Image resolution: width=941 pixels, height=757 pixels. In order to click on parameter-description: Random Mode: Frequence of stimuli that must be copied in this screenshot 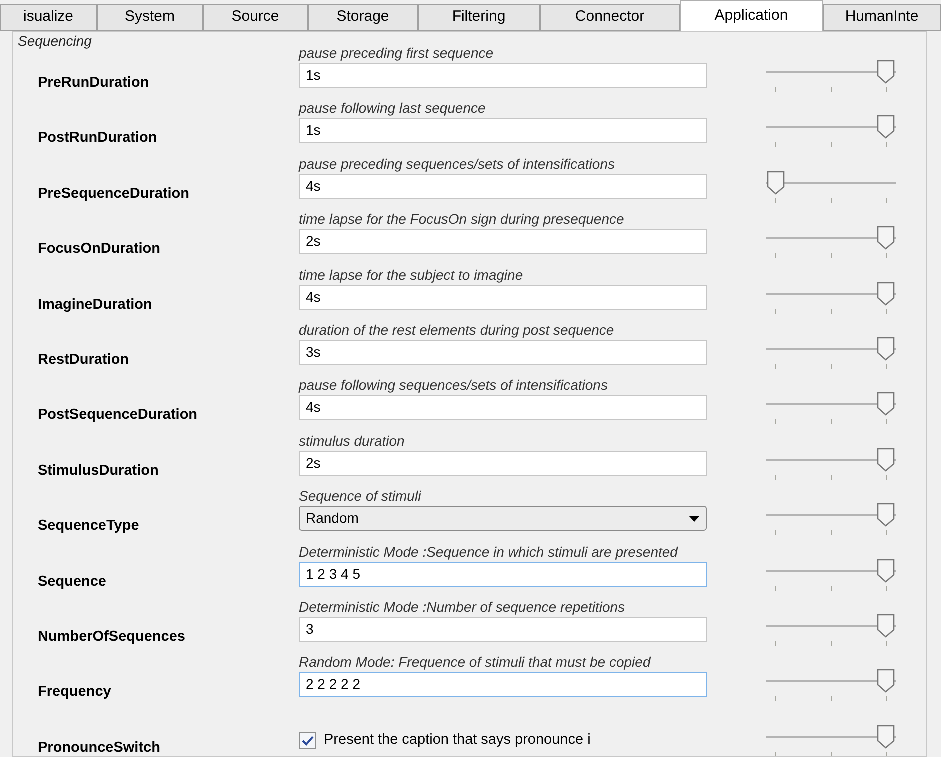, I will do `click(475, 662)`.